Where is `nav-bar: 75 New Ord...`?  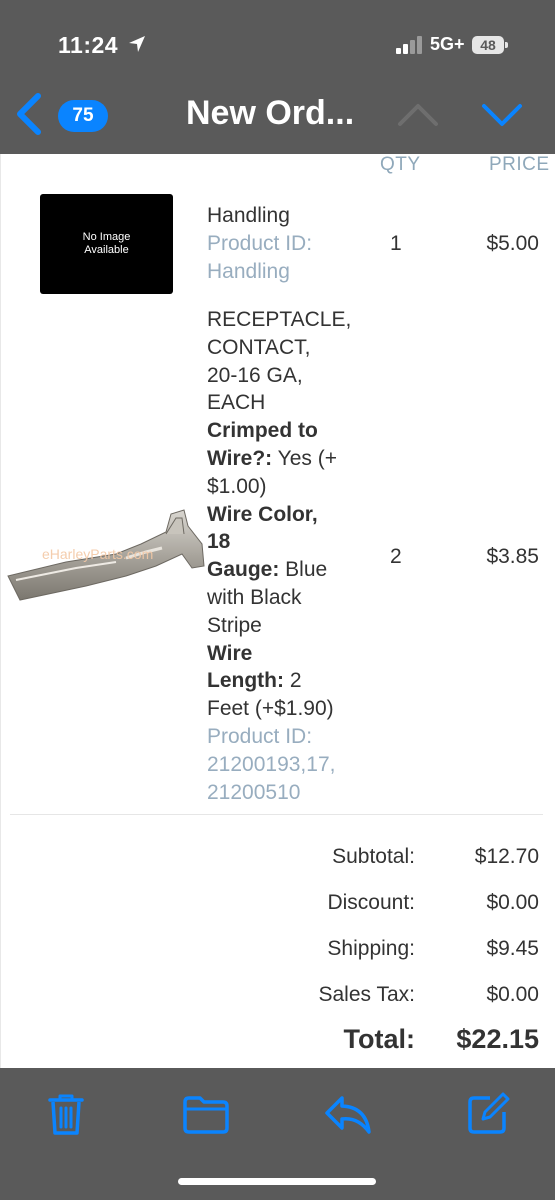
nav-bar: 75 New Ord... is located at coordinates (277, 117).